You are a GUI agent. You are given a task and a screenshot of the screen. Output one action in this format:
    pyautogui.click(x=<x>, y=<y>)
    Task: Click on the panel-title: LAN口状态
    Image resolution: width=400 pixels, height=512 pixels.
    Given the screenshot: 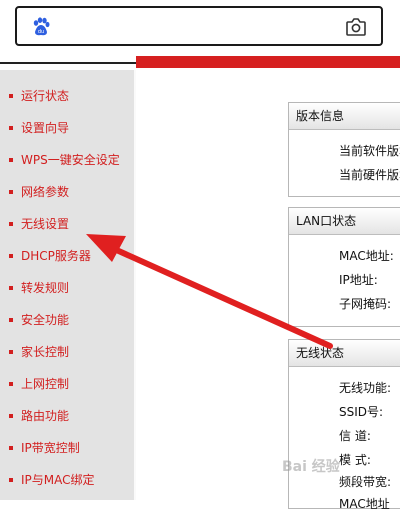 What is the action you would take?
    pyautogui.click(x=344, y=221)
    